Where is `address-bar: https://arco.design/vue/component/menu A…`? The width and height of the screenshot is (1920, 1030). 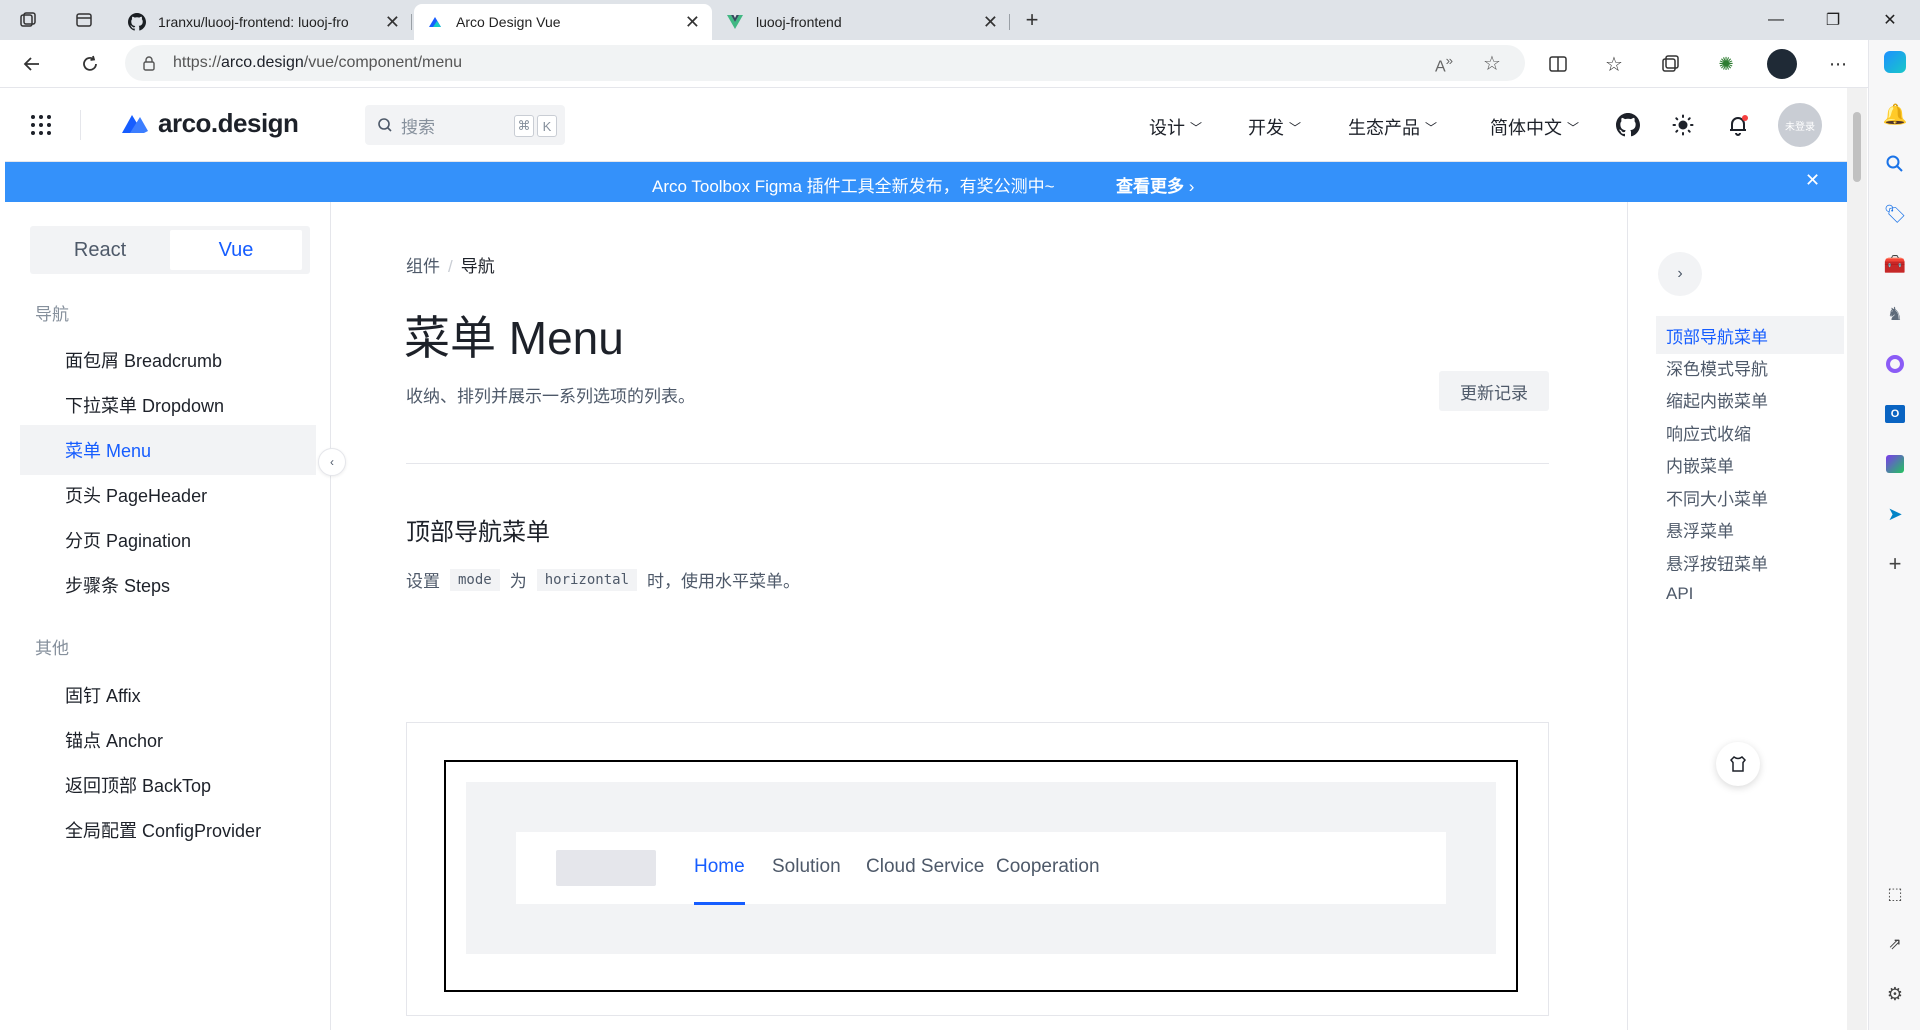
address-bar: https://arco.design/vue/component/menu A… is located at coordinates (960, 64).